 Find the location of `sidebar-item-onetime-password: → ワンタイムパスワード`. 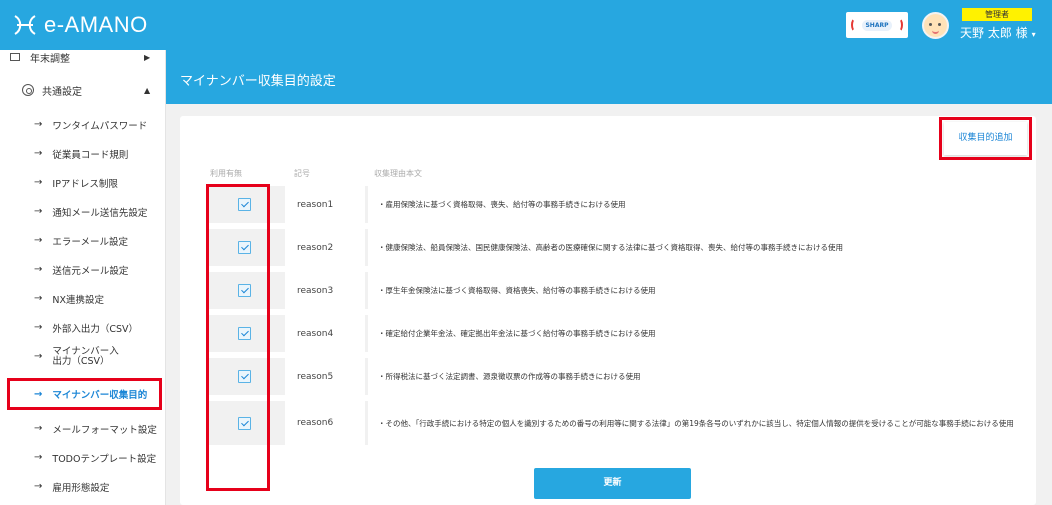

sidebar-item-onetime-password: → ワンタイムパスワード is located at coordinates (82, 124).